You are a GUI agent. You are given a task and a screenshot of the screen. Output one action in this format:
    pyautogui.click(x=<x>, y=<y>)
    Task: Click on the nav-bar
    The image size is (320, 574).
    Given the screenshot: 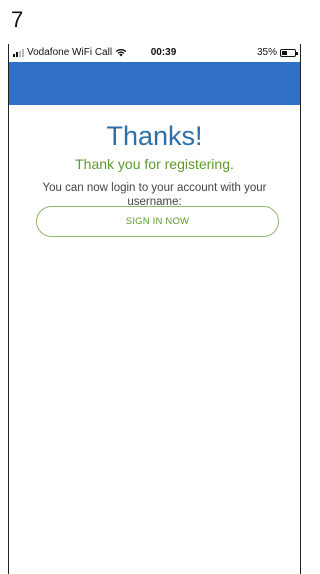 What is the action you would take?
    pyautogui.click(x=154, y=83)
    